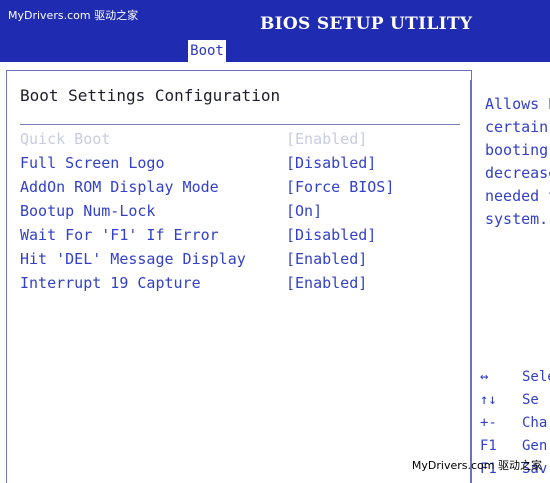 Image resolution: width=550 pixels, height=483 pixels. What do you see at coordinates (150, 95) in the screenshot?
I see `section-title: Boot Settings Configuration` at bounding box center [150, 95].